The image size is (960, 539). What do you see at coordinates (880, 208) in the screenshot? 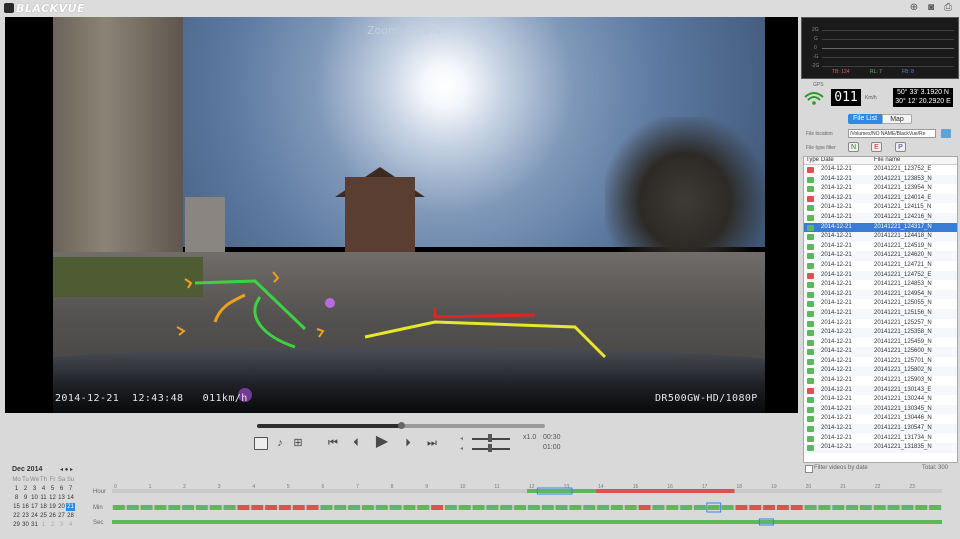
I see `file-row: 2014-12-21 20141221_124115_N` at bounding box center [880, 208].